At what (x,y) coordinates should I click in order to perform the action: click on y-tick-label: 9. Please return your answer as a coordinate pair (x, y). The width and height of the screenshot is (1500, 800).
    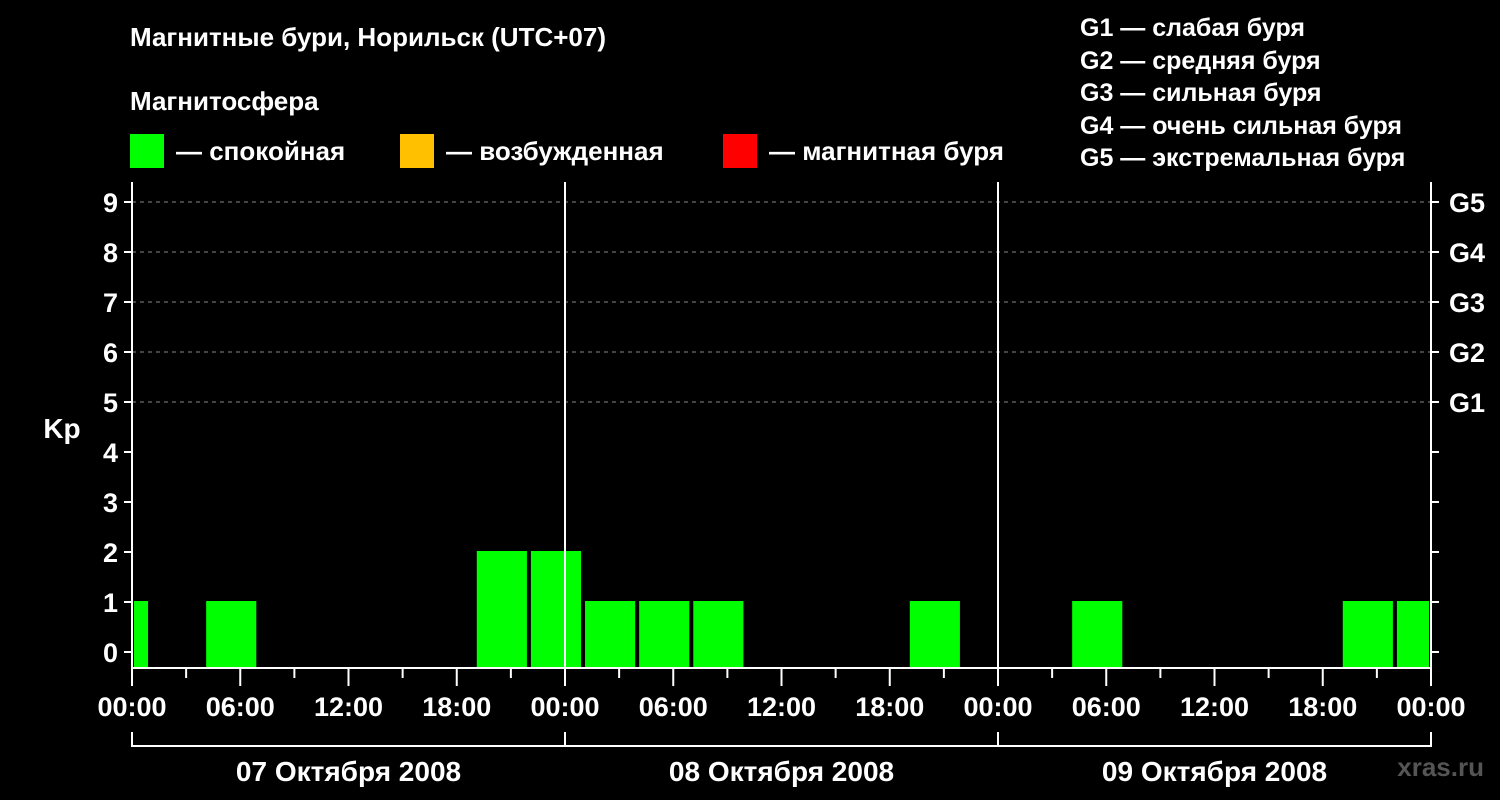
    Looking at the image, I should click on (110, 203).